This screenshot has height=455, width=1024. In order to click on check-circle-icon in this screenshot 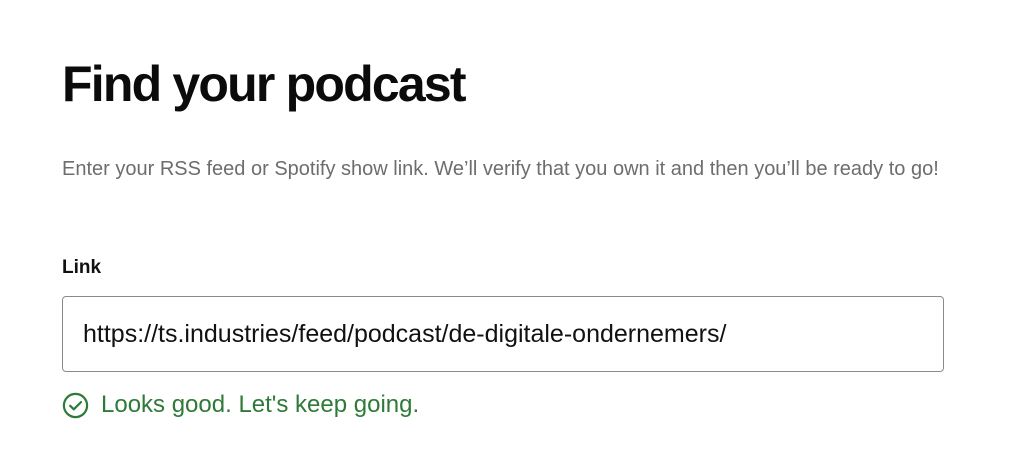, I will do `click(75, 405)`.